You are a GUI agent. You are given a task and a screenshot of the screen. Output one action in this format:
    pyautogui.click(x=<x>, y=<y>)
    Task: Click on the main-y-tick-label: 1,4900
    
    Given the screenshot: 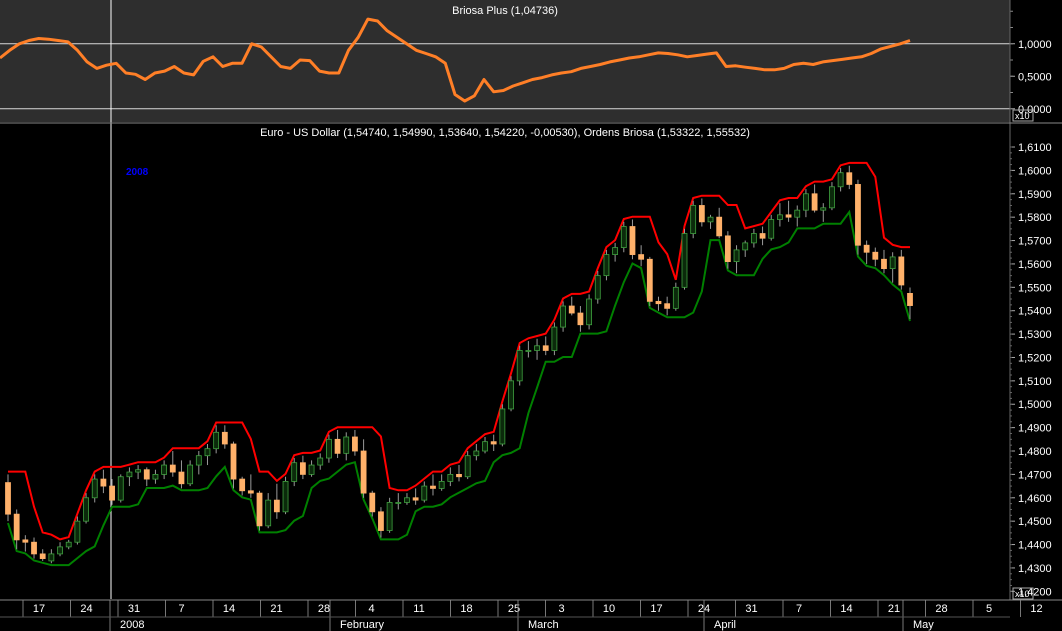 What is the action you would take?
    pyautogui.click(x=1035, y=429)
    